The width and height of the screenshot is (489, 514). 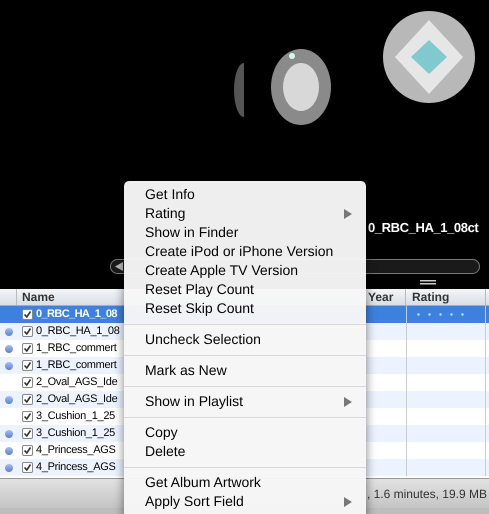 I want to click on status-text: , 1.6 minutes, 19.9 MB, so click(x=426, y=494).